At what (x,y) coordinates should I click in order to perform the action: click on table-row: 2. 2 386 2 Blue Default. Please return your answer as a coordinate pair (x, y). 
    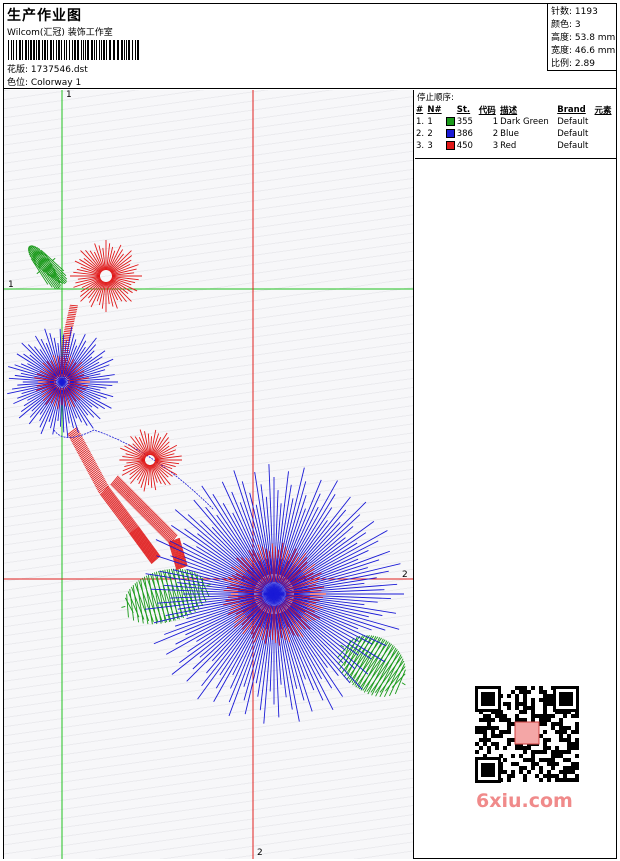
    Looking at the image, I should click on (515, 134).